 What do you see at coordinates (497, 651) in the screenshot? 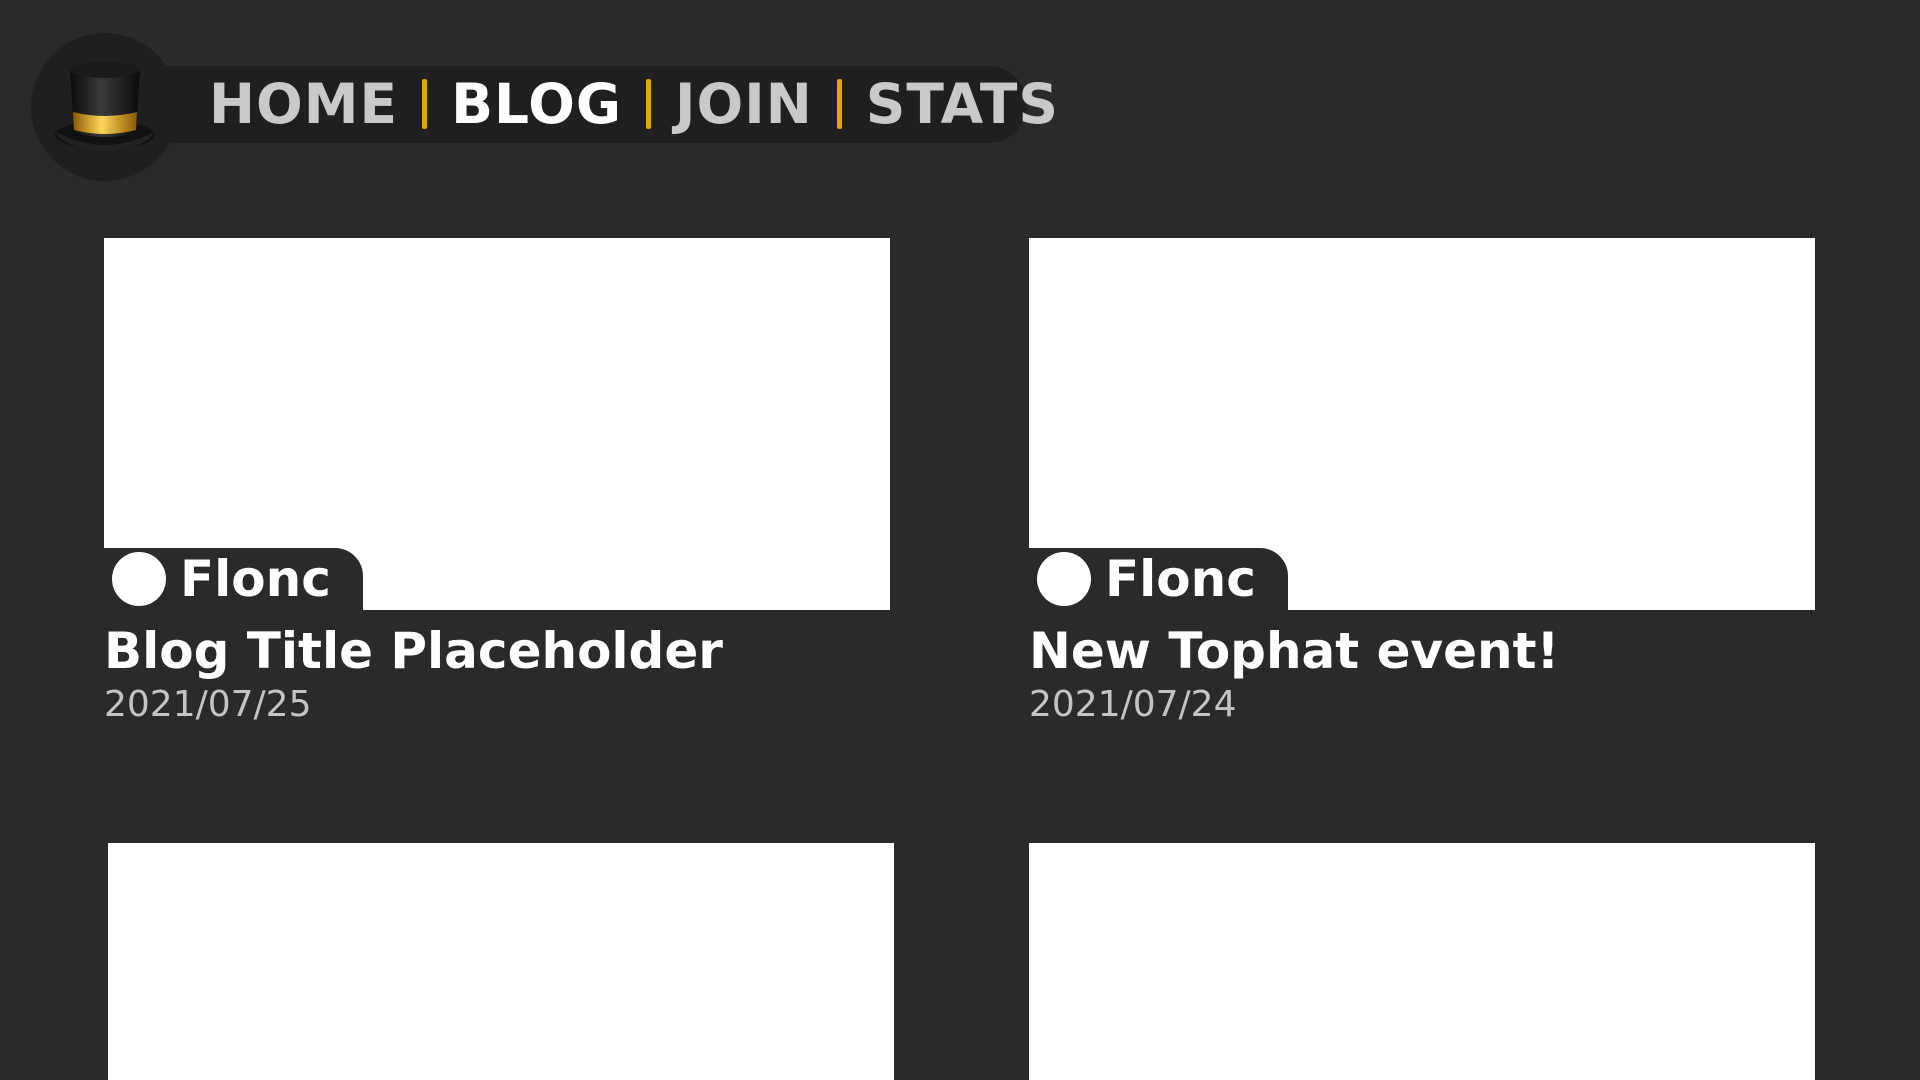
I see `post-title: Blog Title Placeholder` at bounding box center [497, 651].